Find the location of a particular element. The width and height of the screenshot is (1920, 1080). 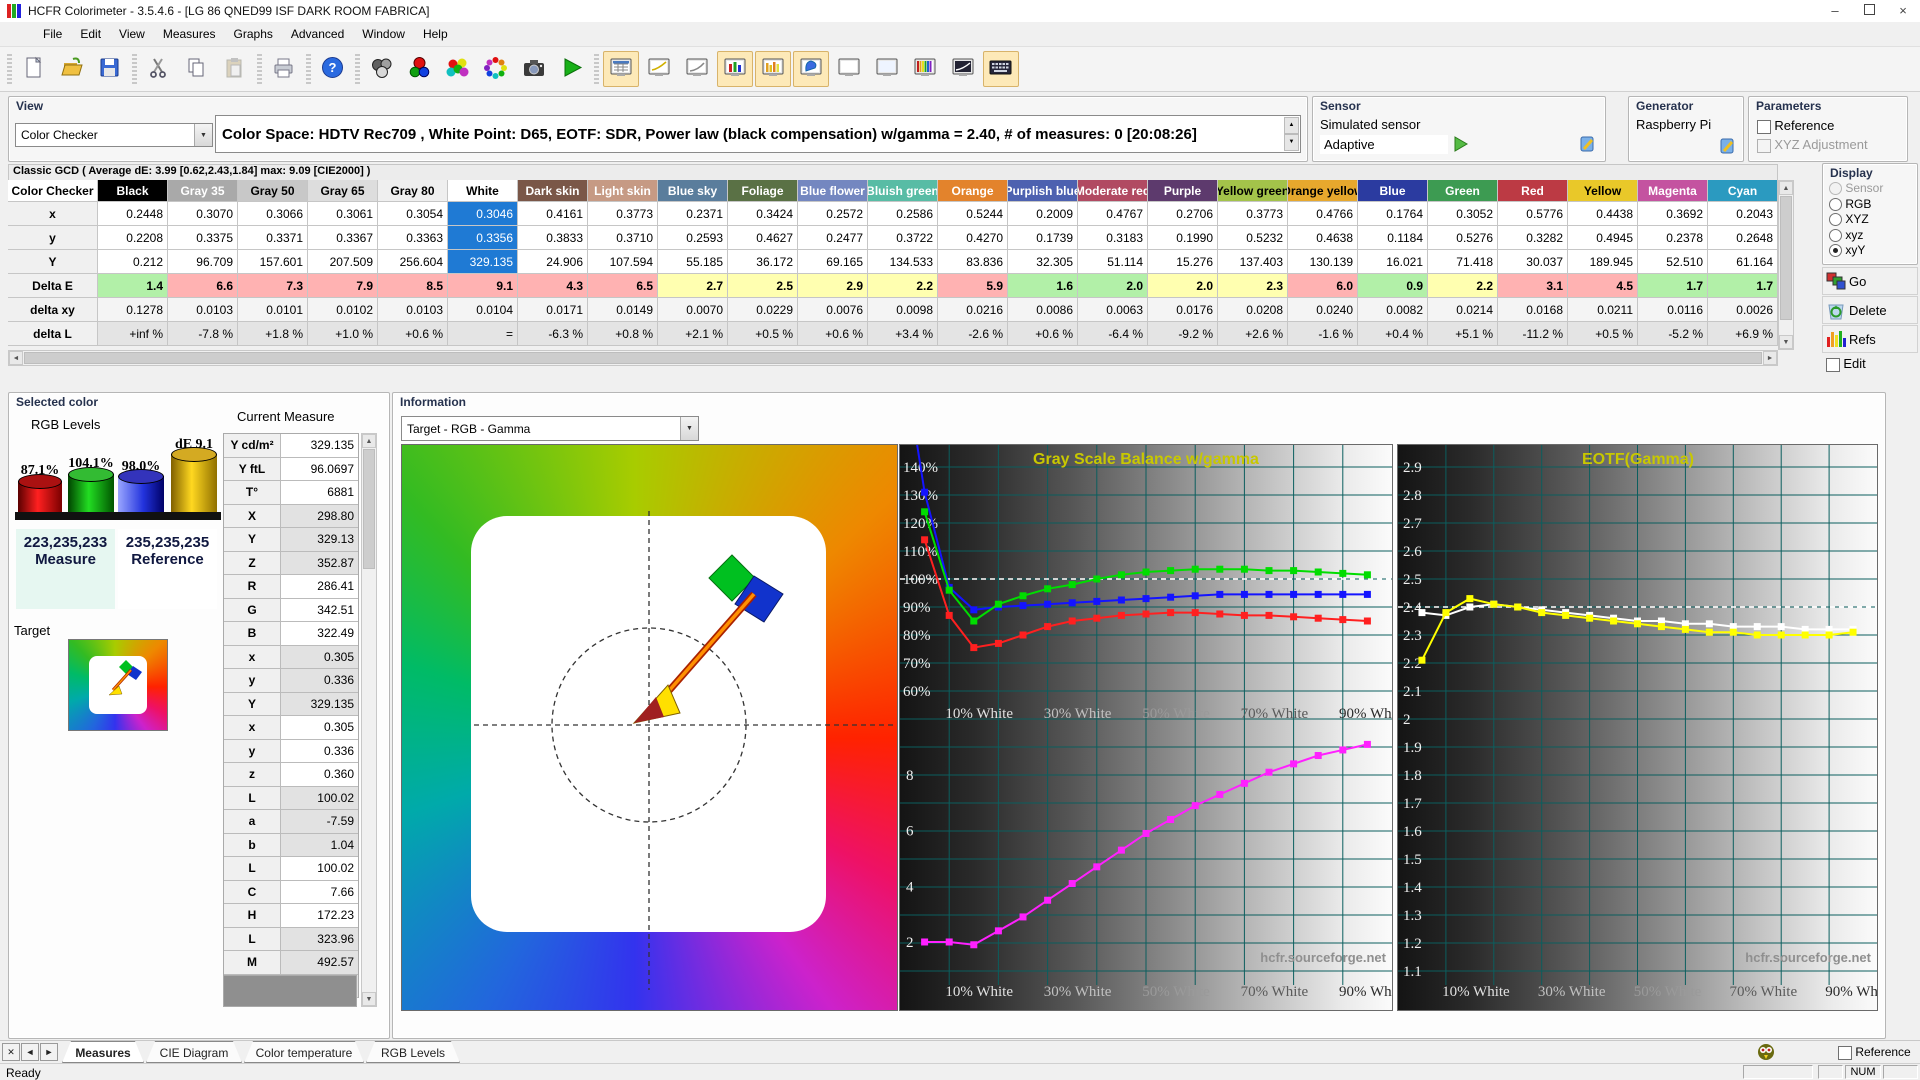

cell-y: 0.3375 is located at coordinates (203, 238).